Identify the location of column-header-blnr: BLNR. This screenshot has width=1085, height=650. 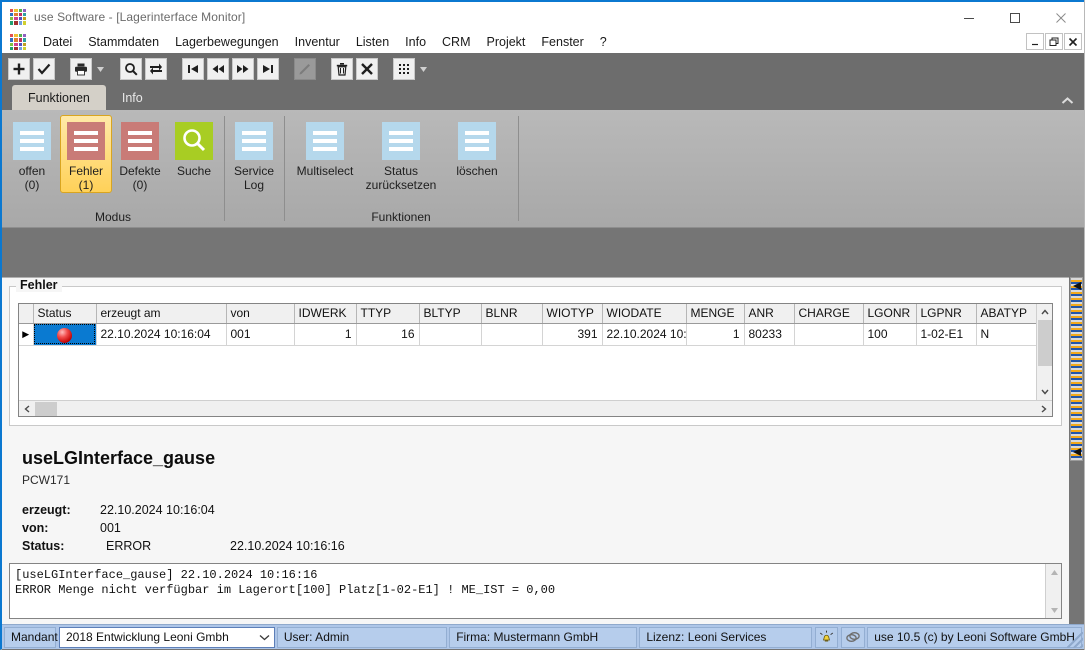
(512, 314).